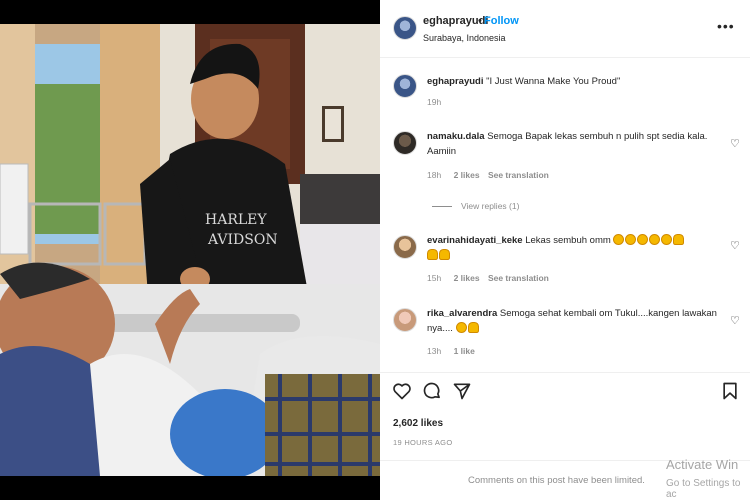 The image size is (750, 500). Describe the element at coordinates (405, 28) in the screenshot. I see `author-avatar` at that location.